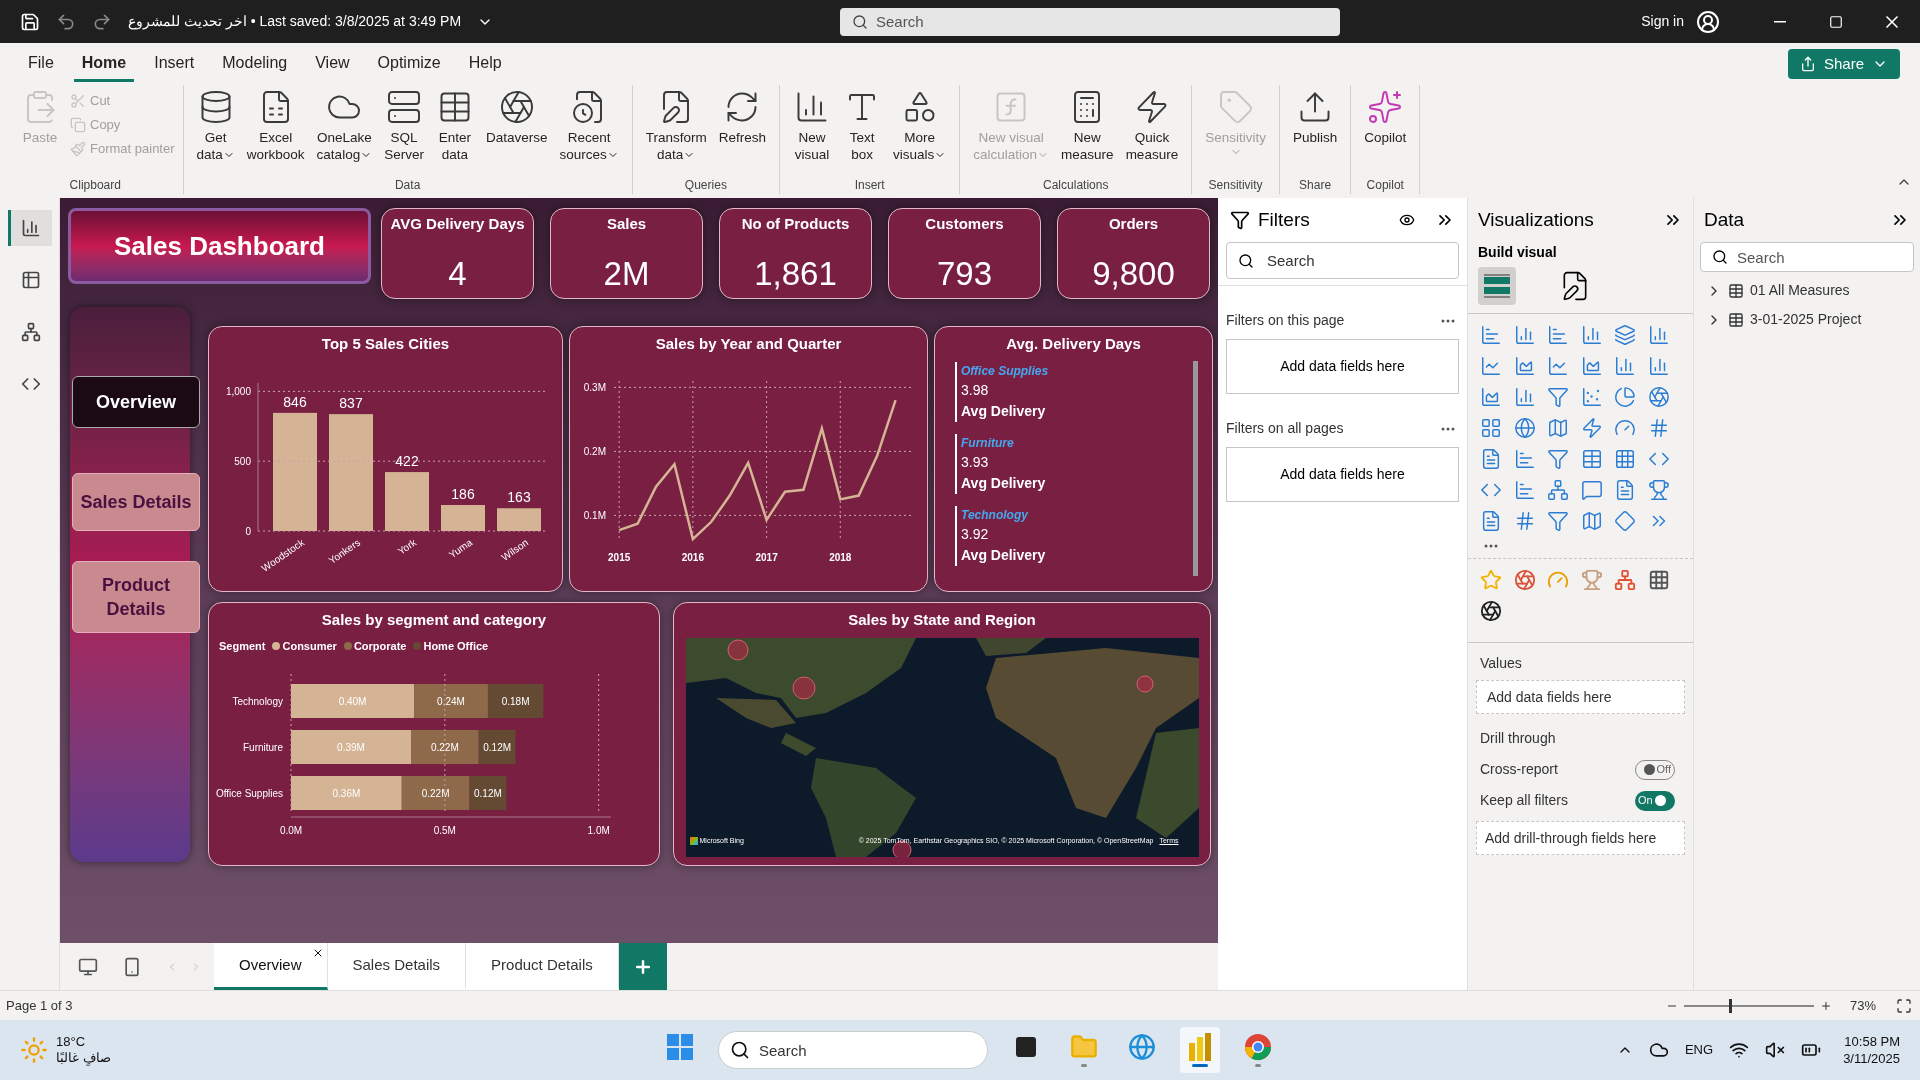 The height and width of the screenshot is (1080, 1920). Describe the element at coordinates (1558, 366) in the screenshot. I see `line-chart-icon` at that location.